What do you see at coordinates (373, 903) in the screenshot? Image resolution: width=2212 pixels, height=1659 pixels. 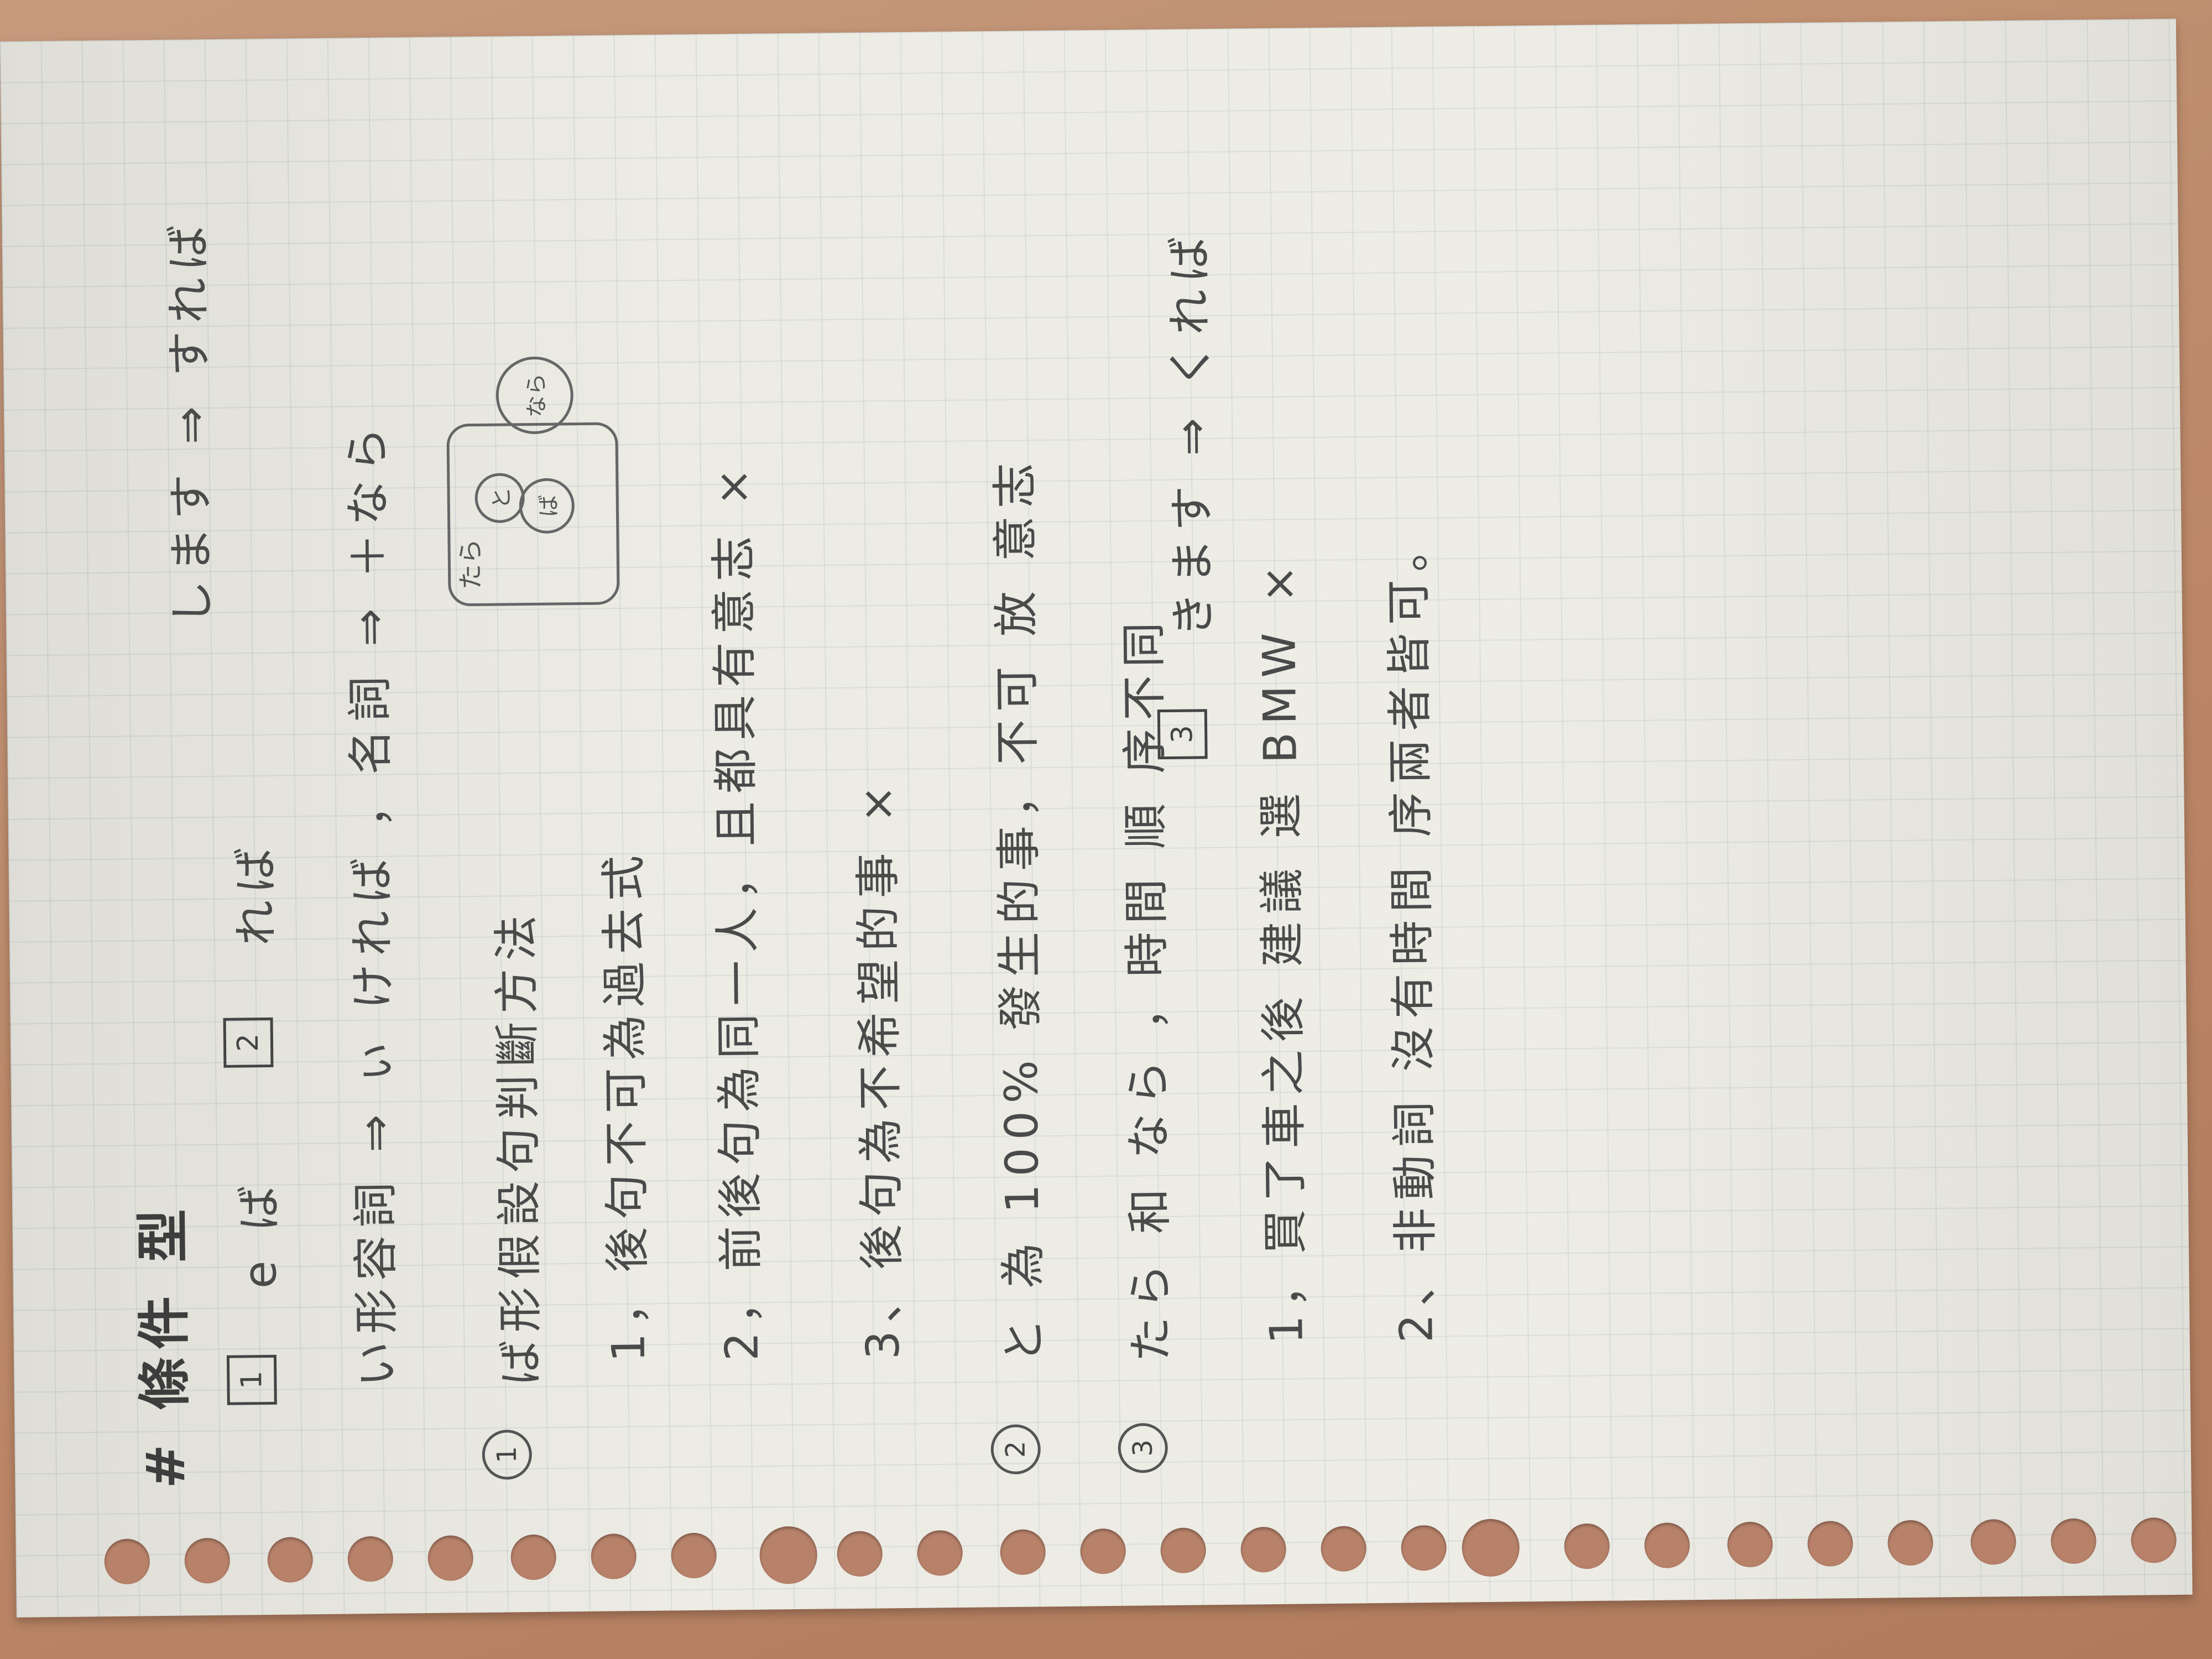 I see `adjective-rule: い形容詞 ⇒ ぃ ければ ，名詞 ⇒ ＋なら` at bounding box center [373, 903].